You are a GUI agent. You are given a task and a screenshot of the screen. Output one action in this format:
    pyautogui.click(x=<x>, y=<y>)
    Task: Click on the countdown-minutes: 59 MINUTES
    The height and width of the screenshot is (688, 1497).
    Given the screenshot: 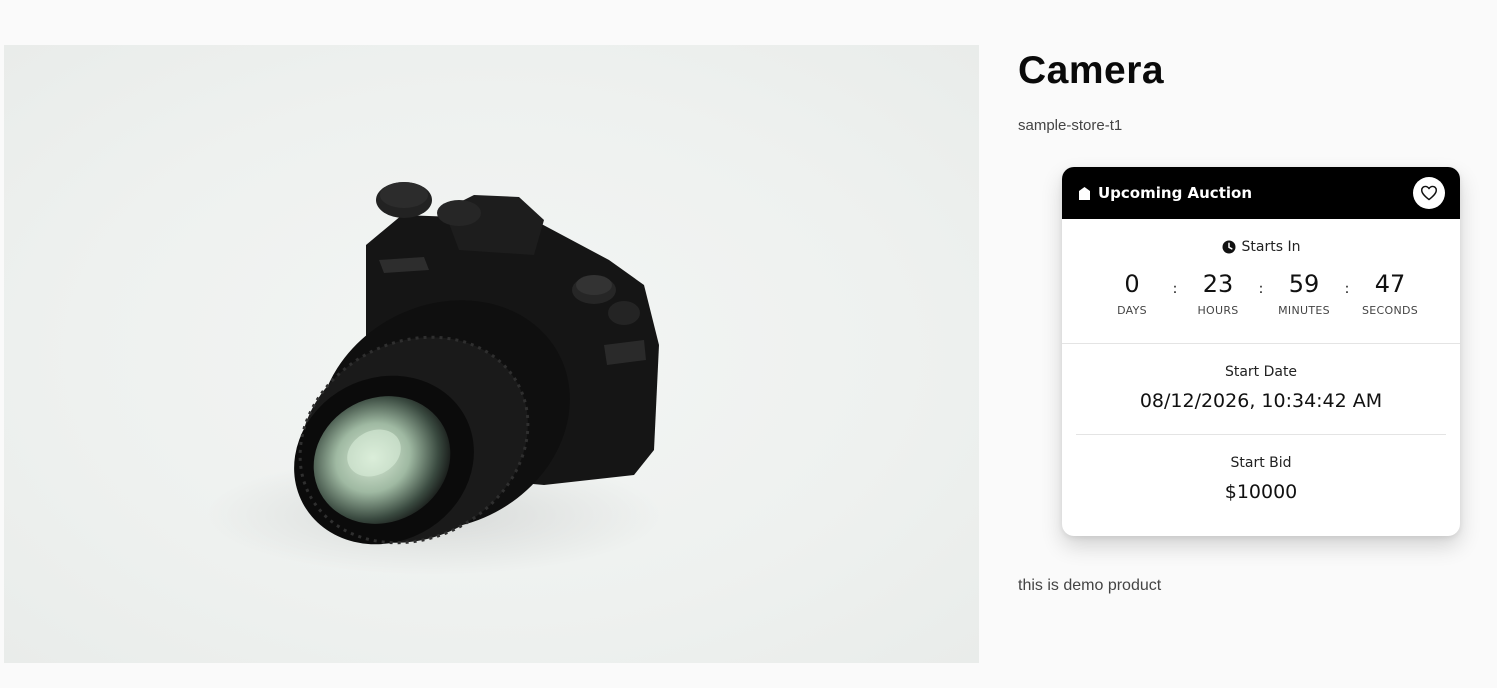 What is the action you would take?
    pyautogui.click(x=1304, y=294)
    